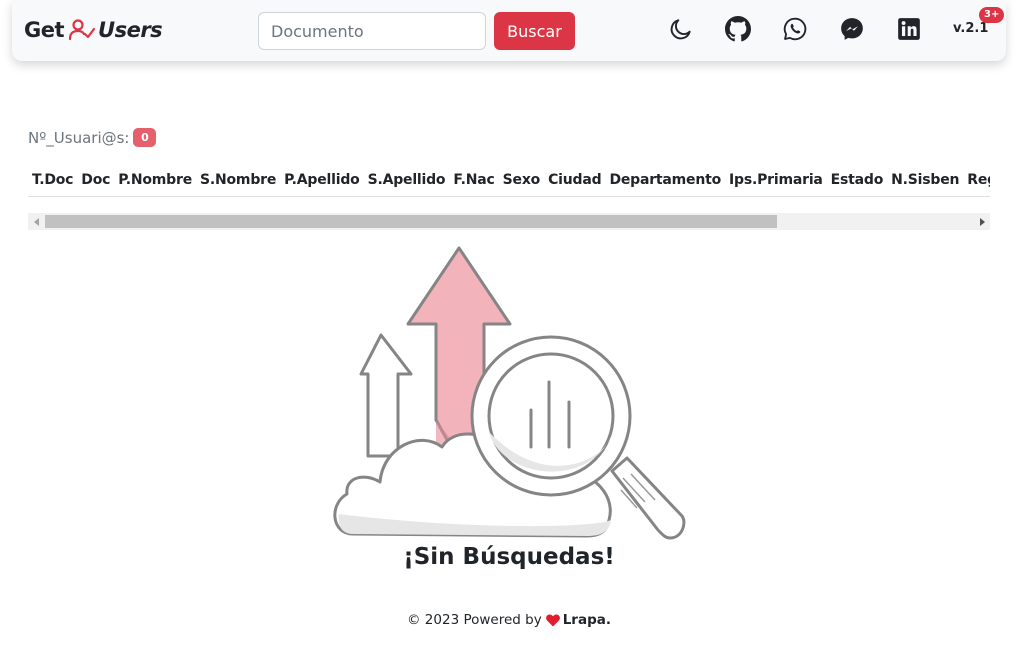 The height and width of the screenshot is (649, 1018). I want to click on column-header: T.Doc, so click(52, 180).